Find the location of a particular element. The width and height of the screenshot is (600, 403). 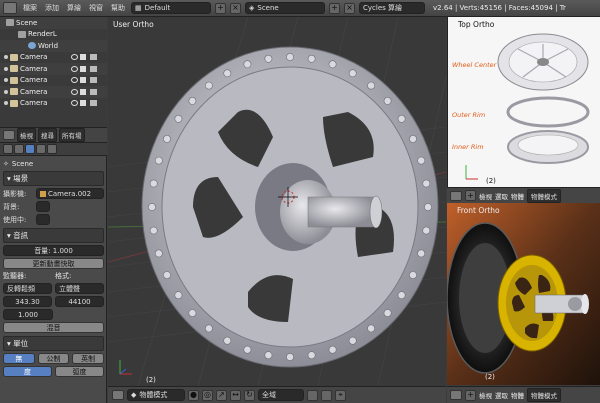

format-dropdown: 立體聲 is located at coordinates (79, 288).